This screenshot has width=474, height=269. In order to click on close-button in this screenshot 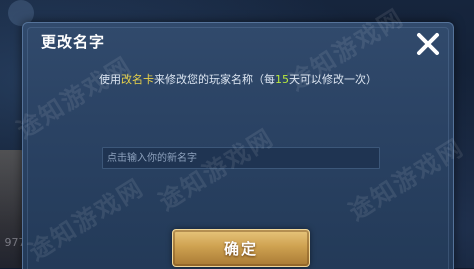, I will do `click(428, 44)`.